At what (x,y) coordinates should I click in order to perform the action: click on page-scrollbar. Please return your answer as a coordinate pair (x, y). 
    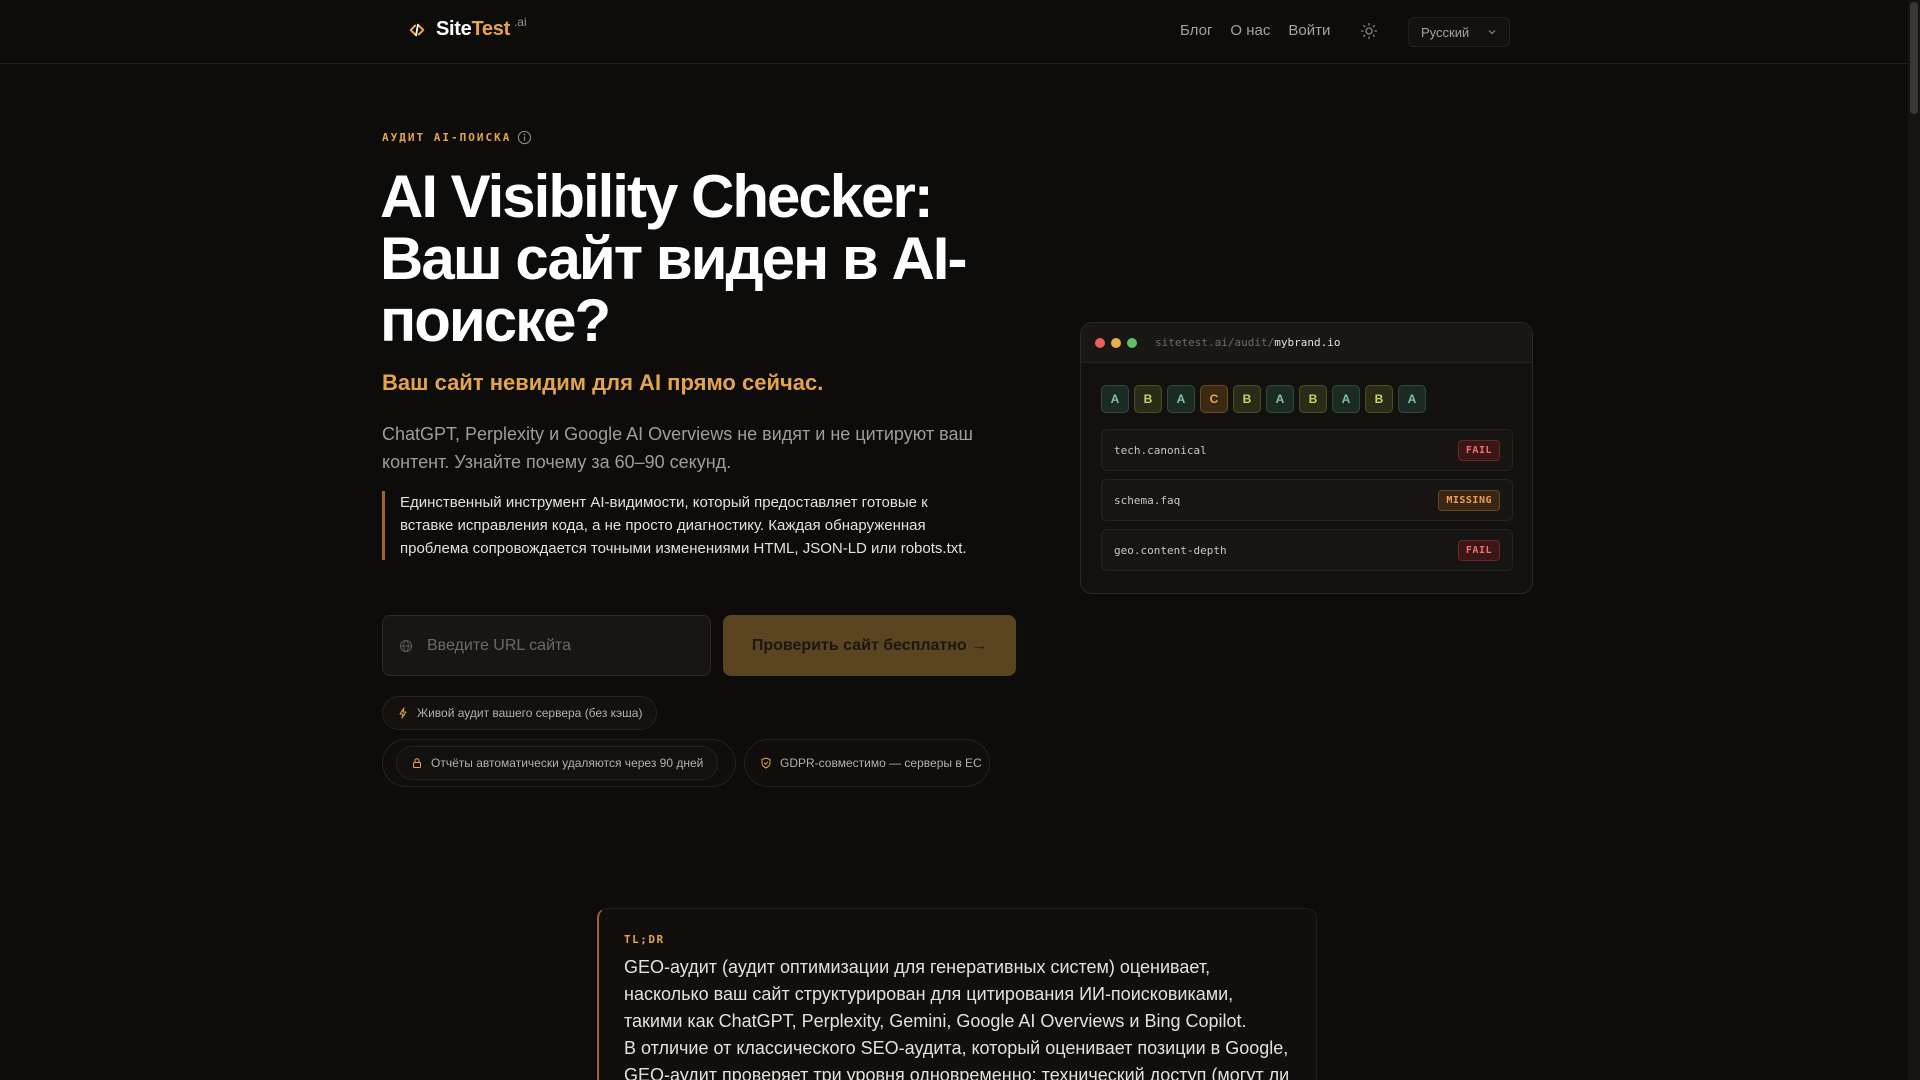
    Looking at the image, I should click on (1914, 540).